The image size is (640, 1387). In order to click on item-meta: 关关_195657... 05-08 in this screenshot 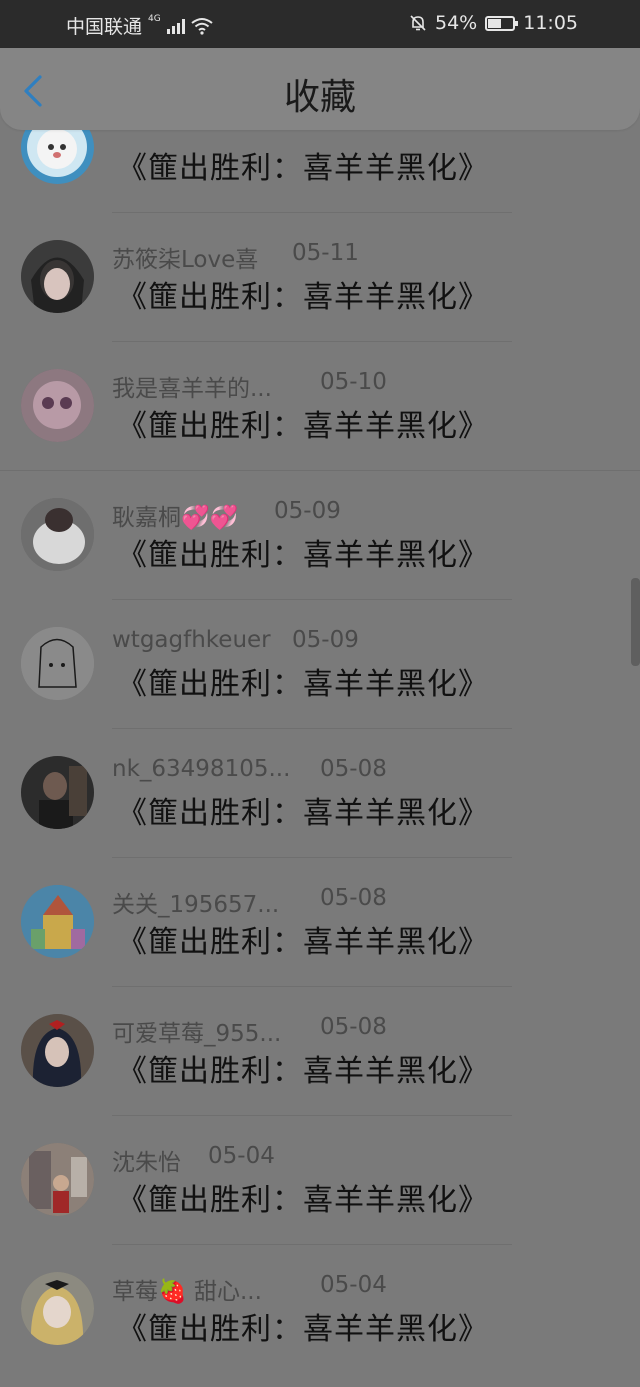, I will do `click(249, 902)`.